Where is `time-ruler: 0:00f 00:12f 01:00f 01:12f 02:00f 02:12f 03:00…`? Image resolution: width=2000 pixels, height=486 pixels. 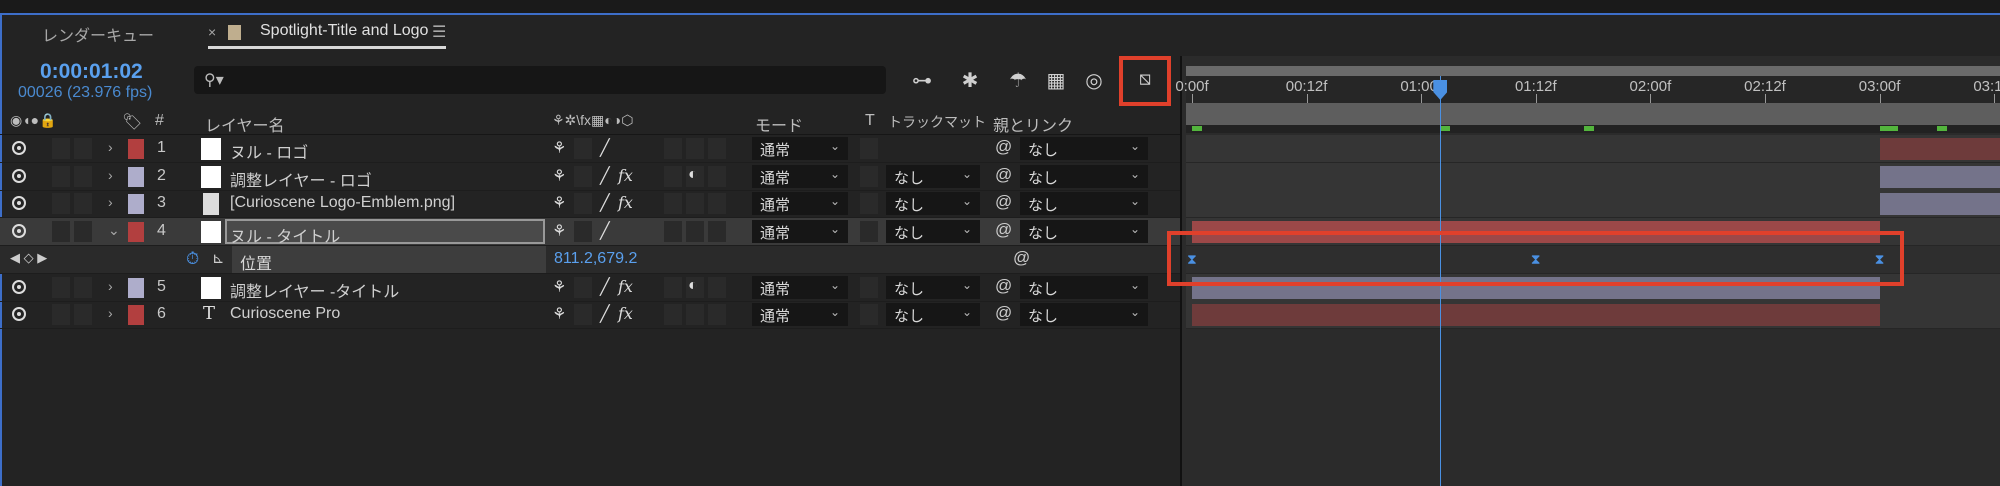
time-ruler: 0:00f 00:12f 01:00f 01:12f 02:00f 02:12f 03:00… is located at coordinates (1587, 89).